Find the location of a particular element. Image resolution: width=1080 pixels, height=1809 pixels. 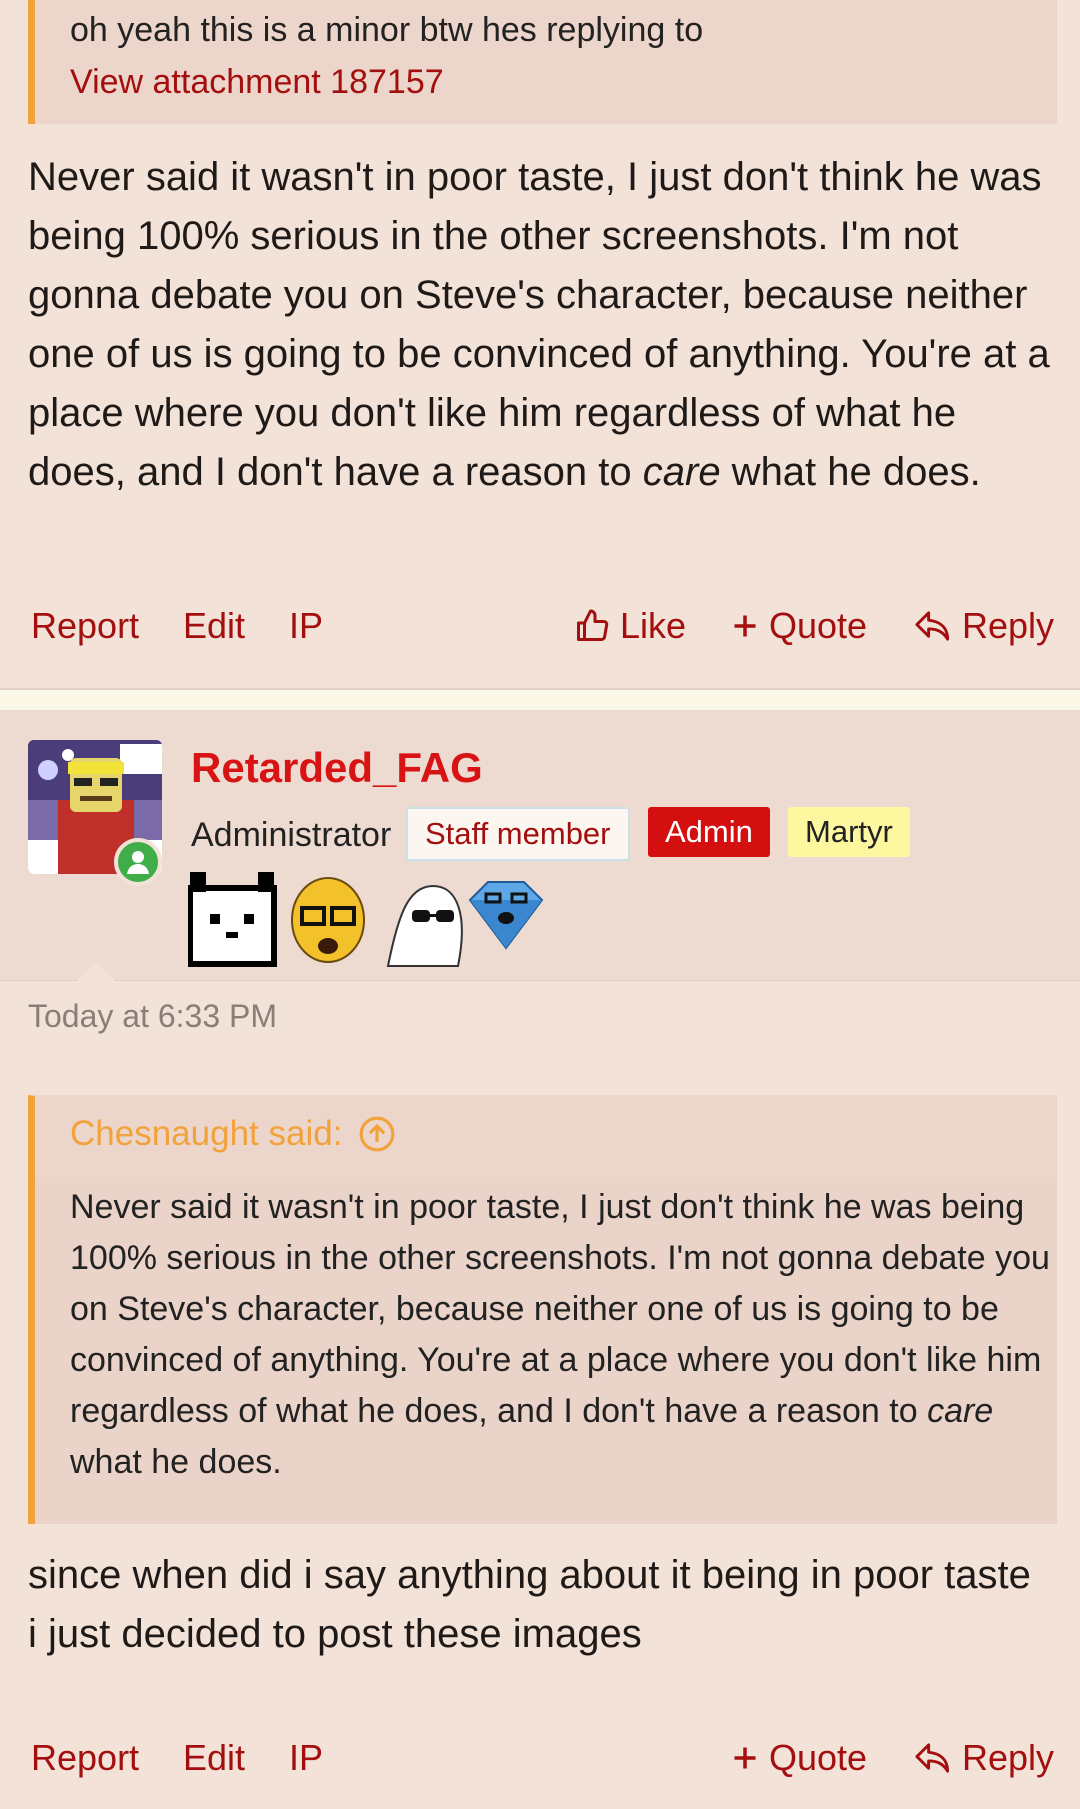

user-title: Administrator is located at coordinates (291, 835).